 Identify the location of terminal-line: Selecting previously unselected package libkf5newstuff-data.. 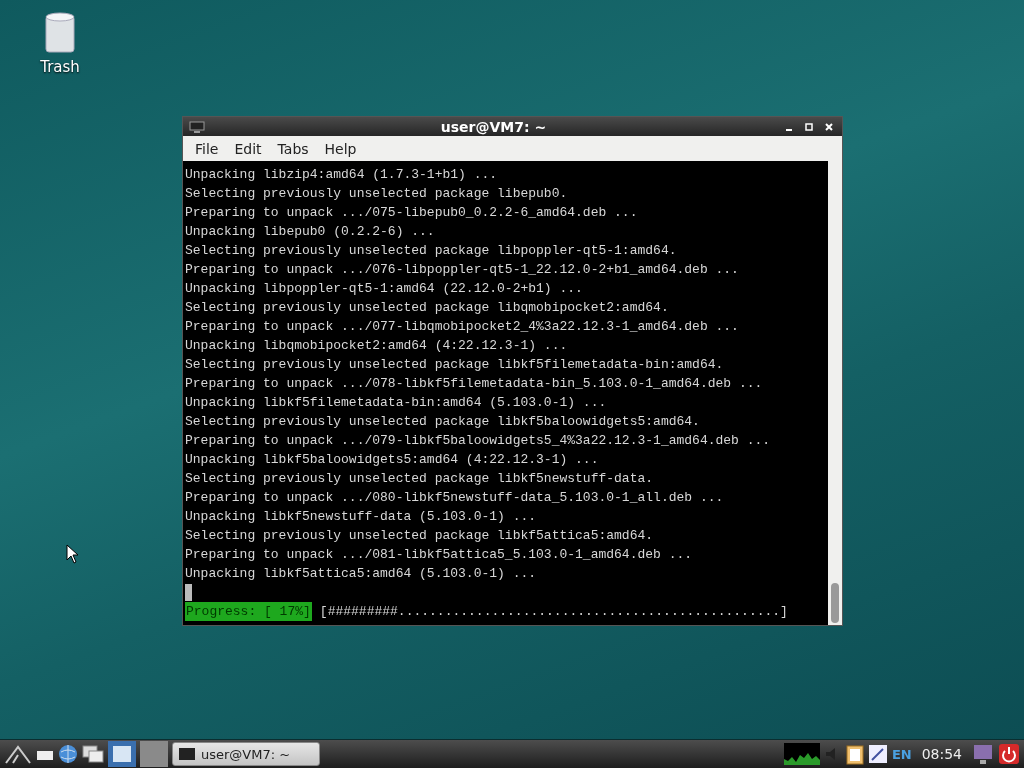
(420, 479).